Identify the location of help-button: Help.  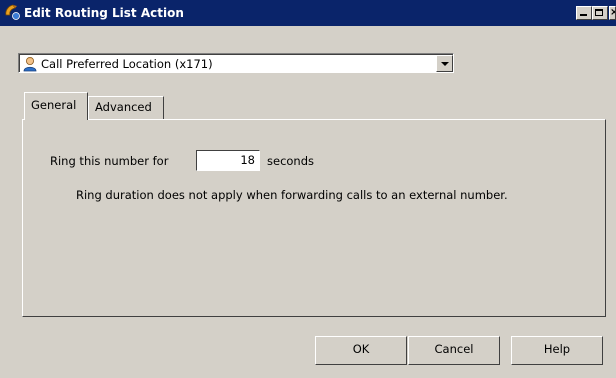
(557, 350).